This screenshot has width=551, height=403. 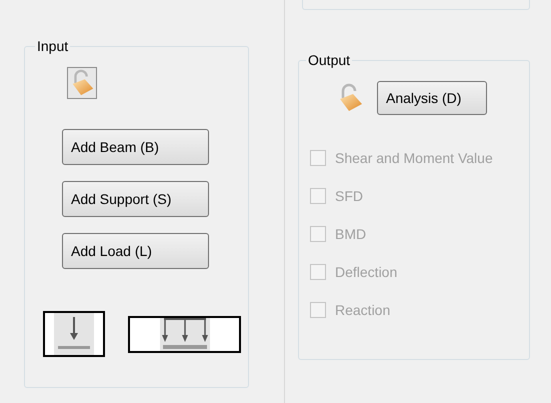 I want to click on analysis-button: Analysis (D), so click(x=432, y=98).